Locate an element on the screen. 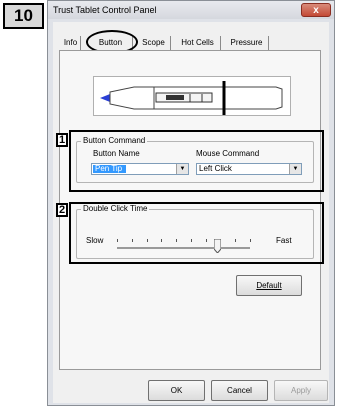 The width and height of the screenshot is (339, 408). pen-icon is located at coordinates (191, 98).